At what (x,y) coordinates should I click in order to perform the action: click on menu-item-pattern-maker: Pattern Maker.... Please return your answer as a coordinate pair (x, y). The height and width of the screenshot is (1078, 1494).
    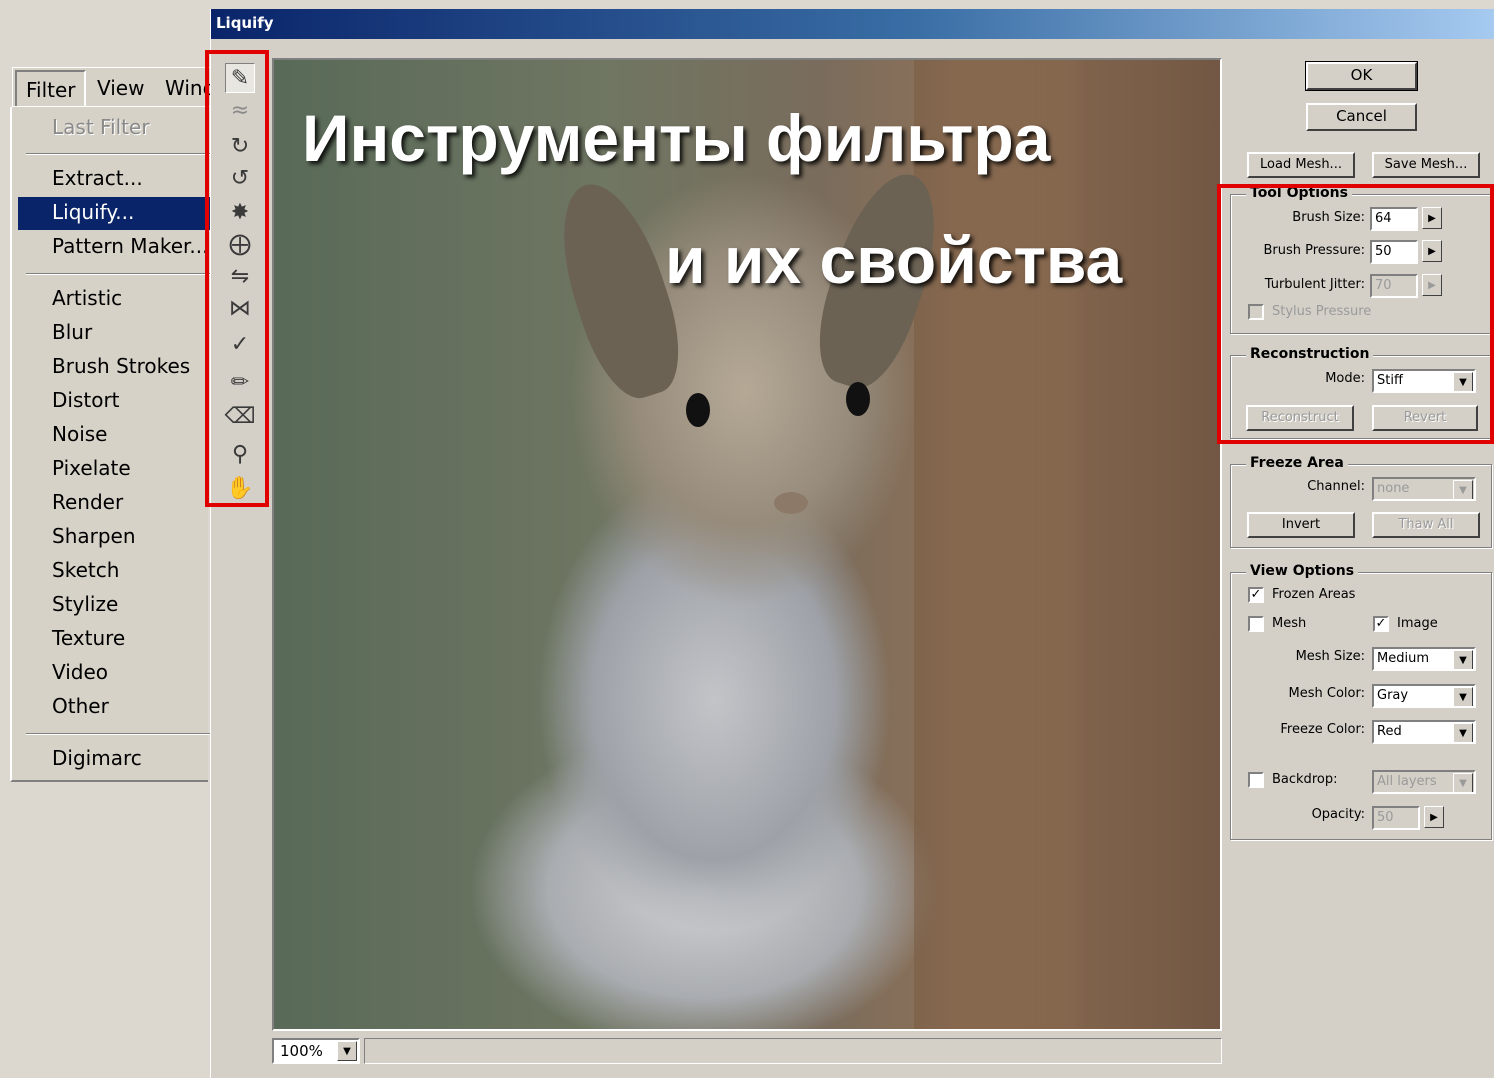
    Looking at the image, I should click on (114, 247).